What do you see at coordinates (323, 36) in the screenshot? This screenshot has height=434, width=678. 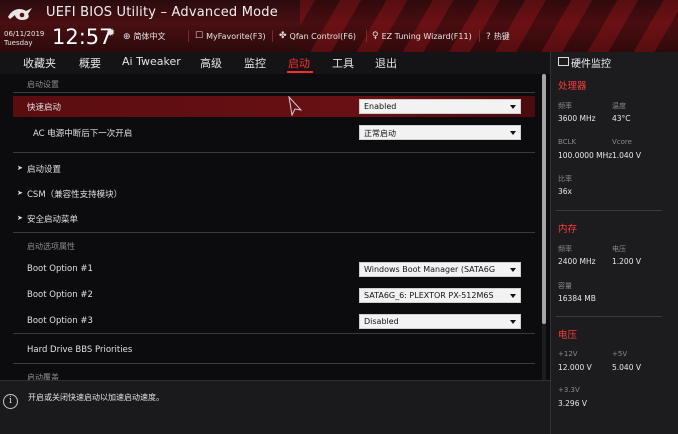 I see `qfan-label: Qfan Control(F6)` at bounding box center [323, 36].